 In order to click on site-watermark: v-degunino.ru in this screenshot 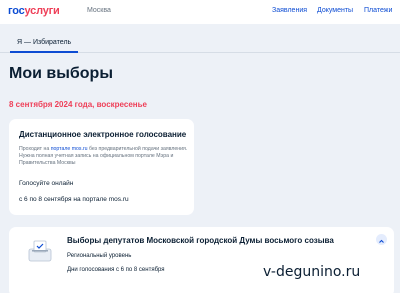, I will do `click(312, 272)`.